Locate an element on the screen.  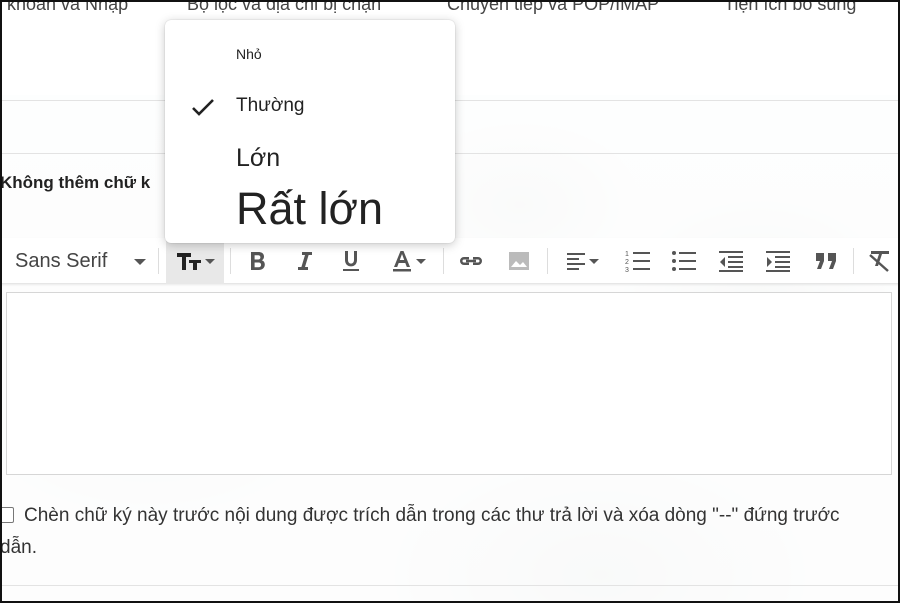
numbered-list-icon: 123 is located at coordinates (638, 261).